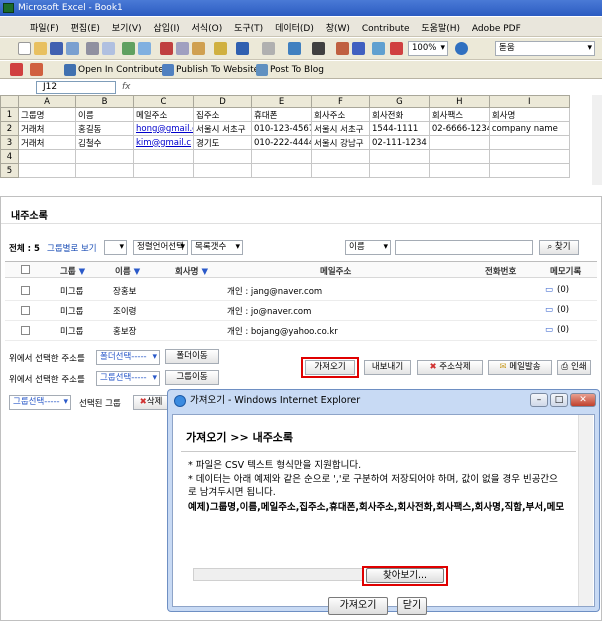 The width and height of the screenshot is (602, 621). What do you see at coordinates (222, 142) in the screenshot?
I see `cell: 경기도` at bounding box center [222, 142].